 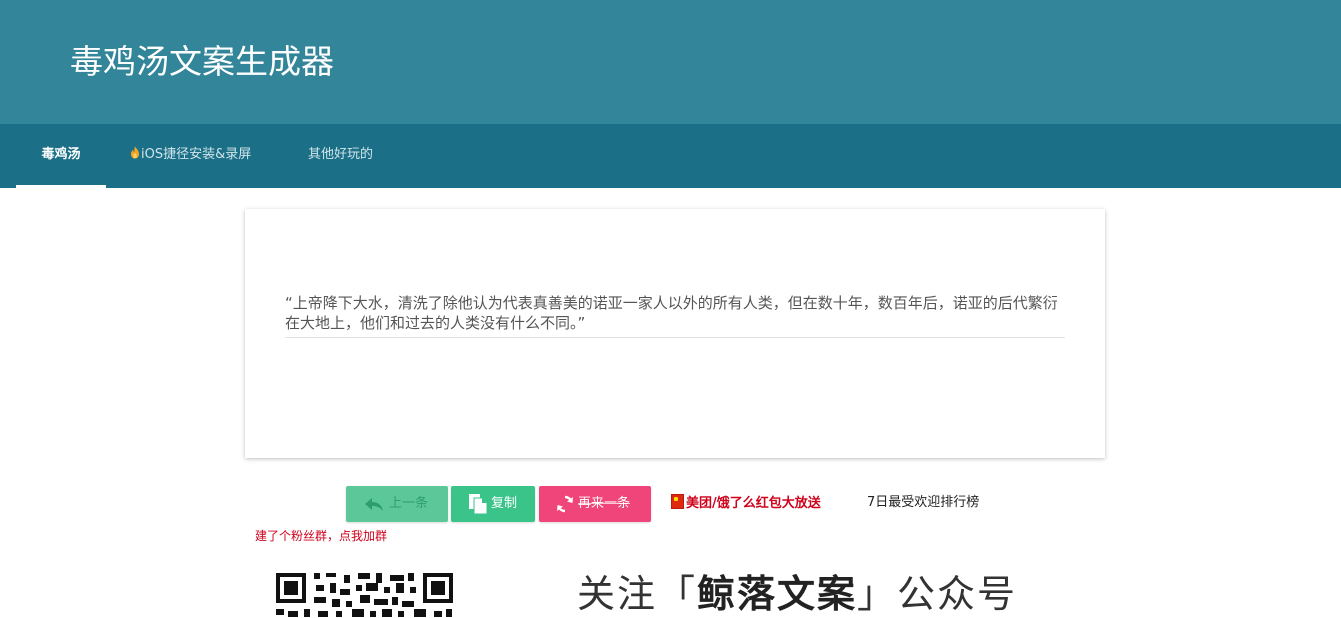 I want to click on ranking-link: 7日最受欢迎排行榜, so click(x=923, y=503).